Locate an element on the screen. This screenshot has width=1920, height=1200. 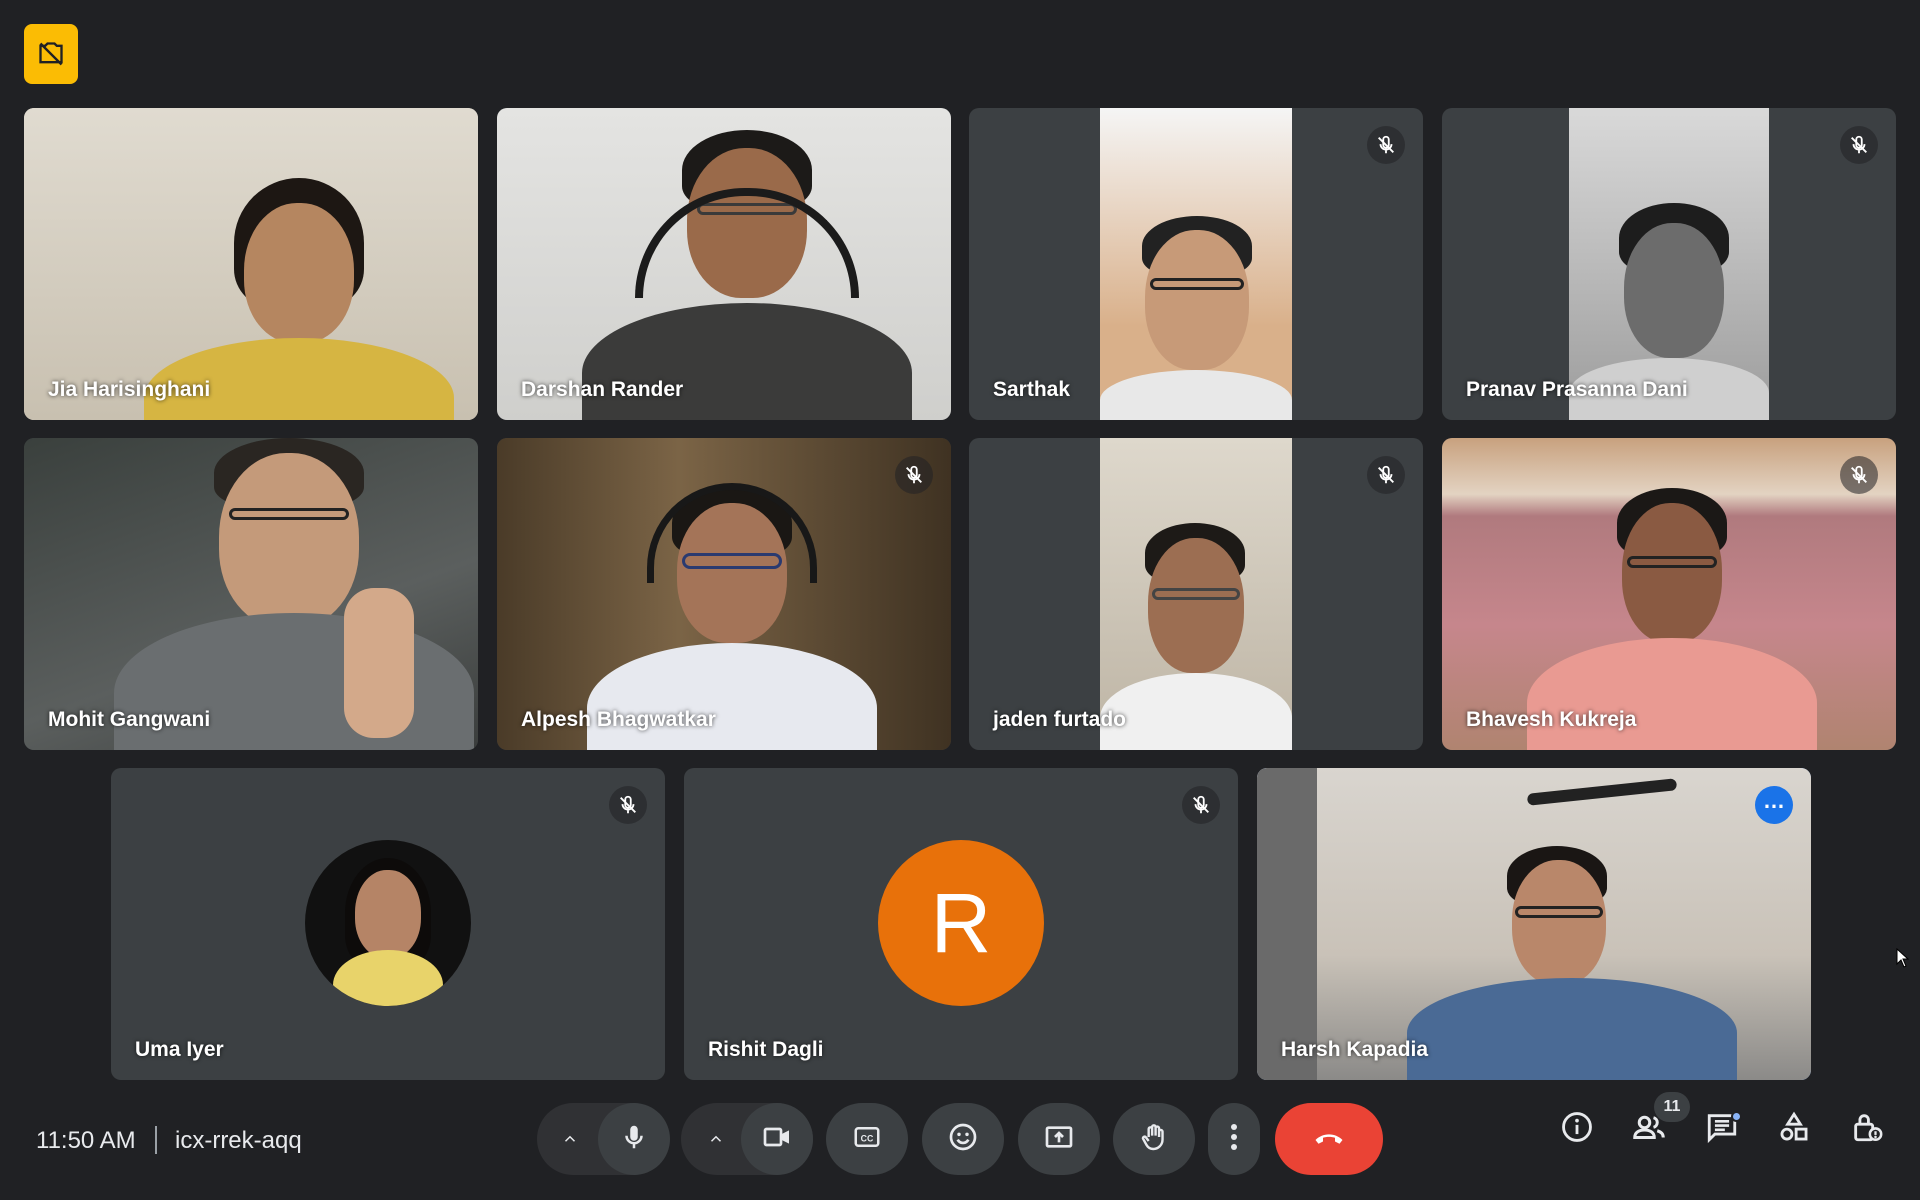
meeting-details-button is located at coordinates (1577, 1129).